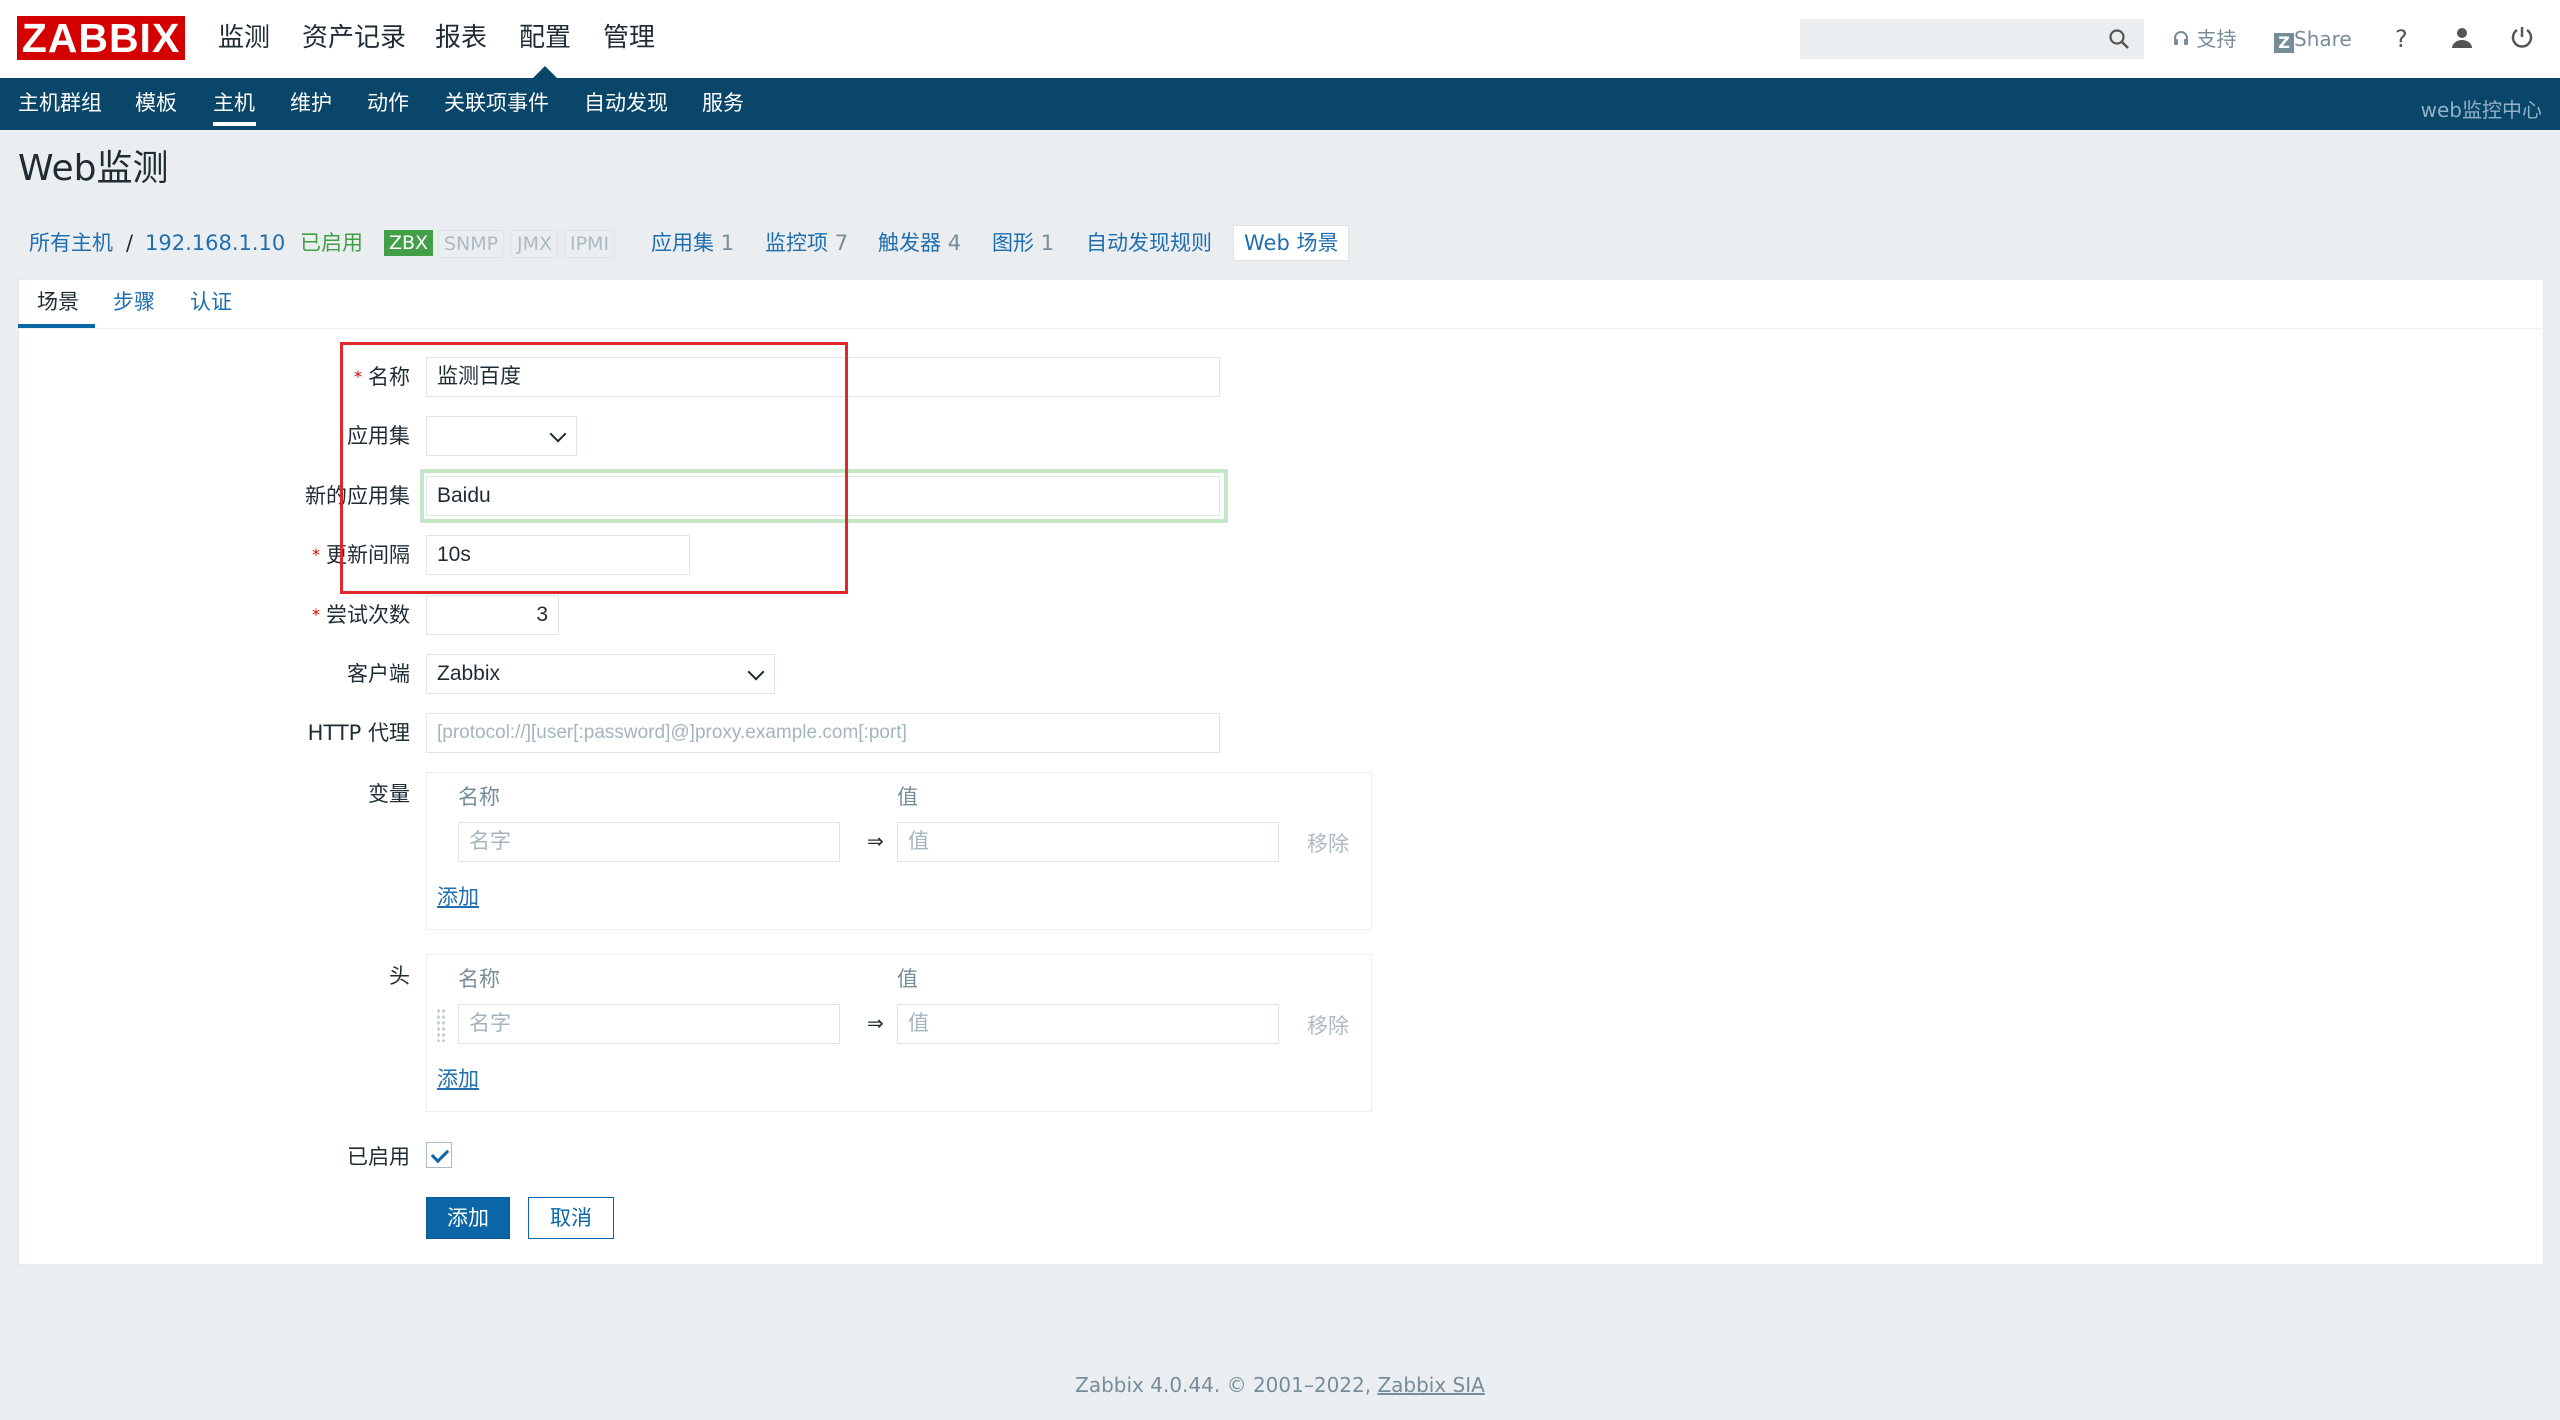 Image resolution: width=2560 pixels, height=1420 pixels. Describe the element at coordinates (399, 976) in the screenshot. I see `headers-label: 头` at that location.